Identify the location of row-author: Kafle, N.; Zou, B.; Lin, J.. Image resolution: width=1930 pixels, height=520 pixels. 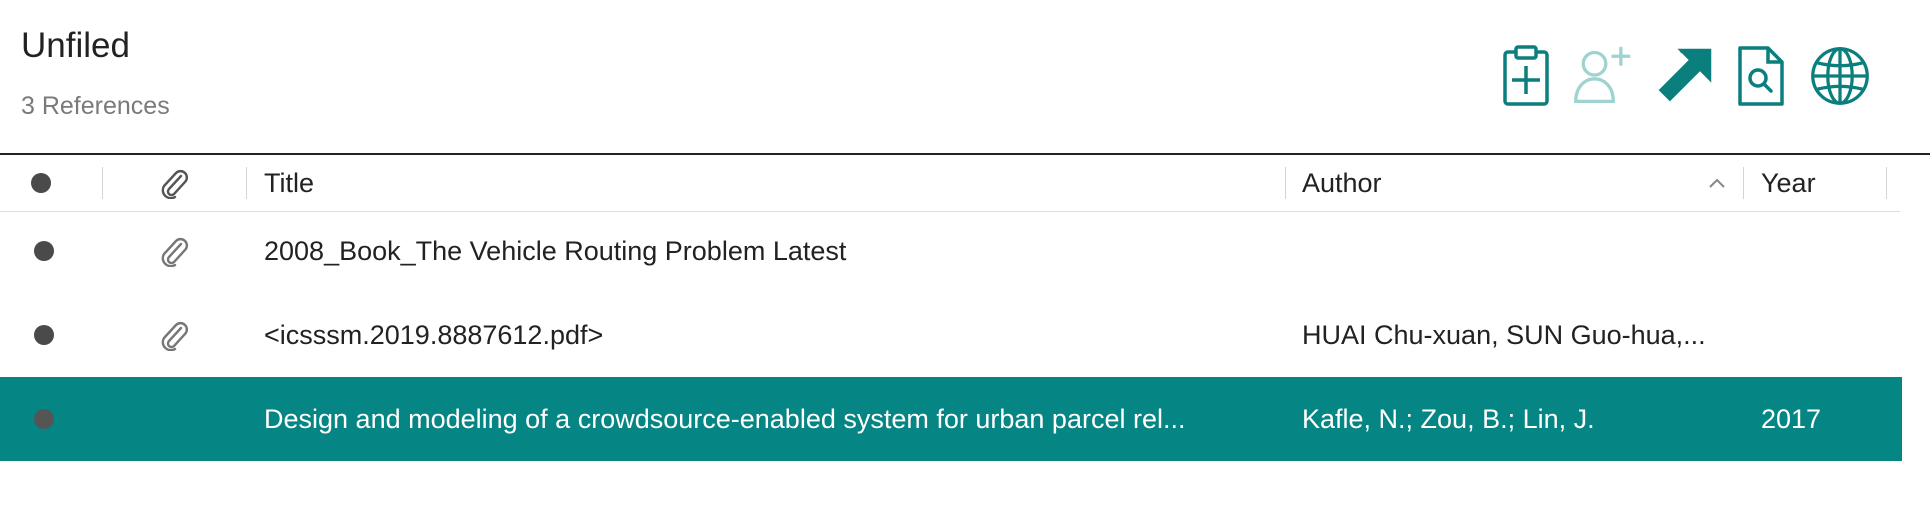
(1448, 418).